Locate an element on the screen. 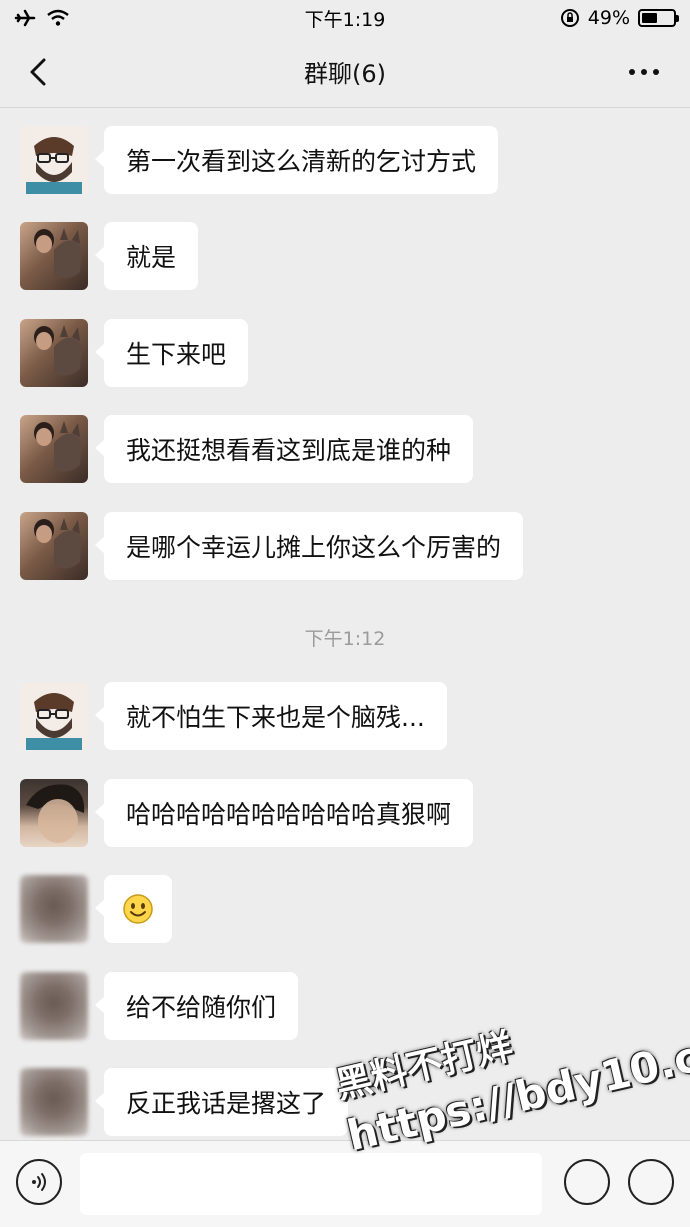 The image size is (690, 1227). chevron-left-icon is located at coordinates (38, 72).